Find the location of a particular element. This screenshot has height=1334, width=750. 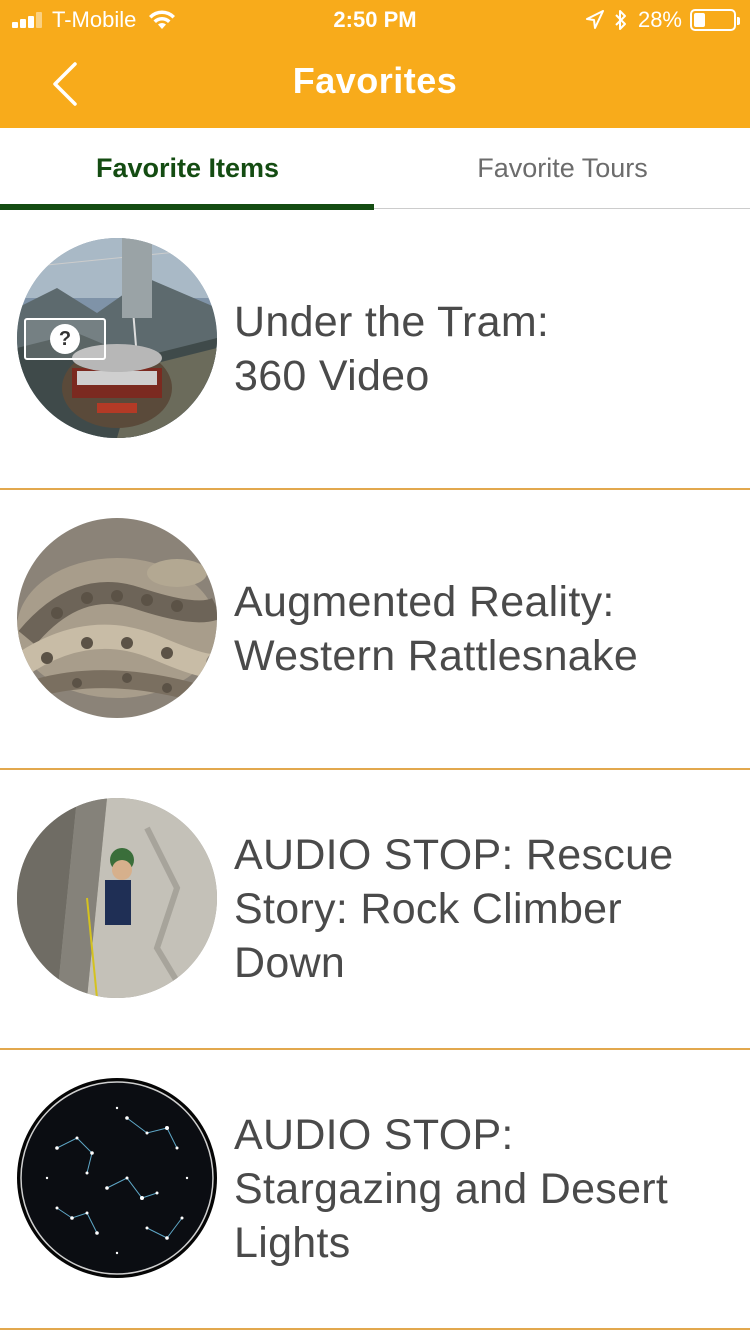

location-arrow-icon is located at coordinates (594, 19).